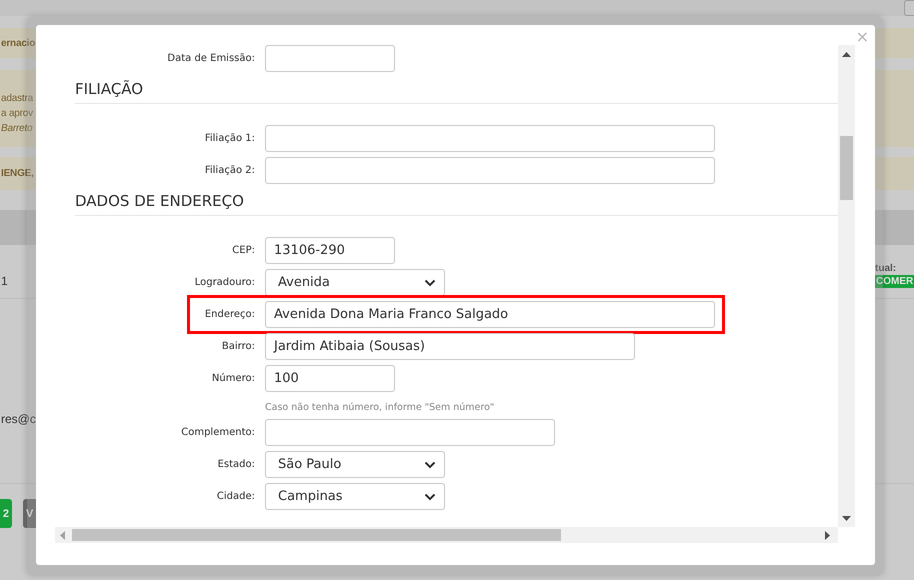  What do you see at coordinates (885, 268) in the screenshot?
I see `status-label: tual:` at bounding box center [885, 268].